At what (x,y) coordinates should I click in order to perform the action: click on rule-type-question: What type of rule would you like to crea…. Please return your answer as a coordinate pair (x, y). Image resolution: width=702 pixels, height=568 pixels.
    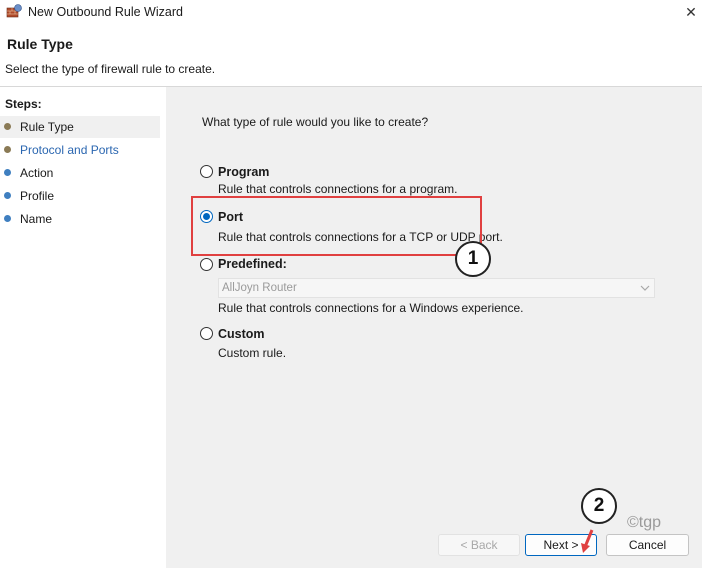
    Looking at the image, I should click on (315, 122).